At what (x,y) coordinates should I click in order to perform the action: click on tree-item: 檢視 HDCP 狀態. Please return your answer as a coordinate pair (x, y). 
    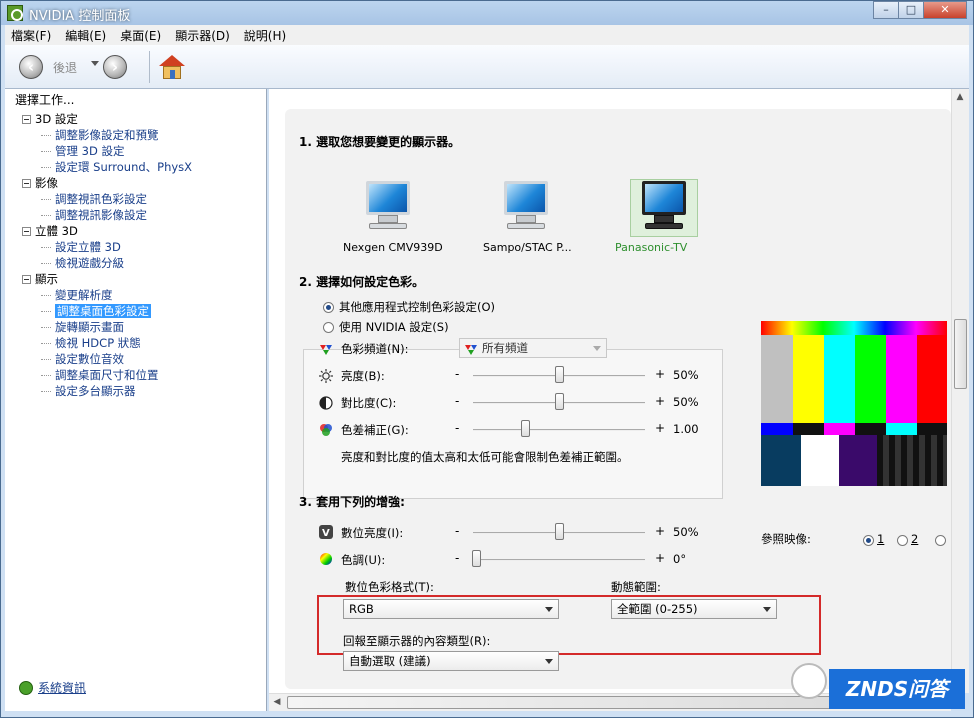
    Looking at the image, I should click on (139, 343).